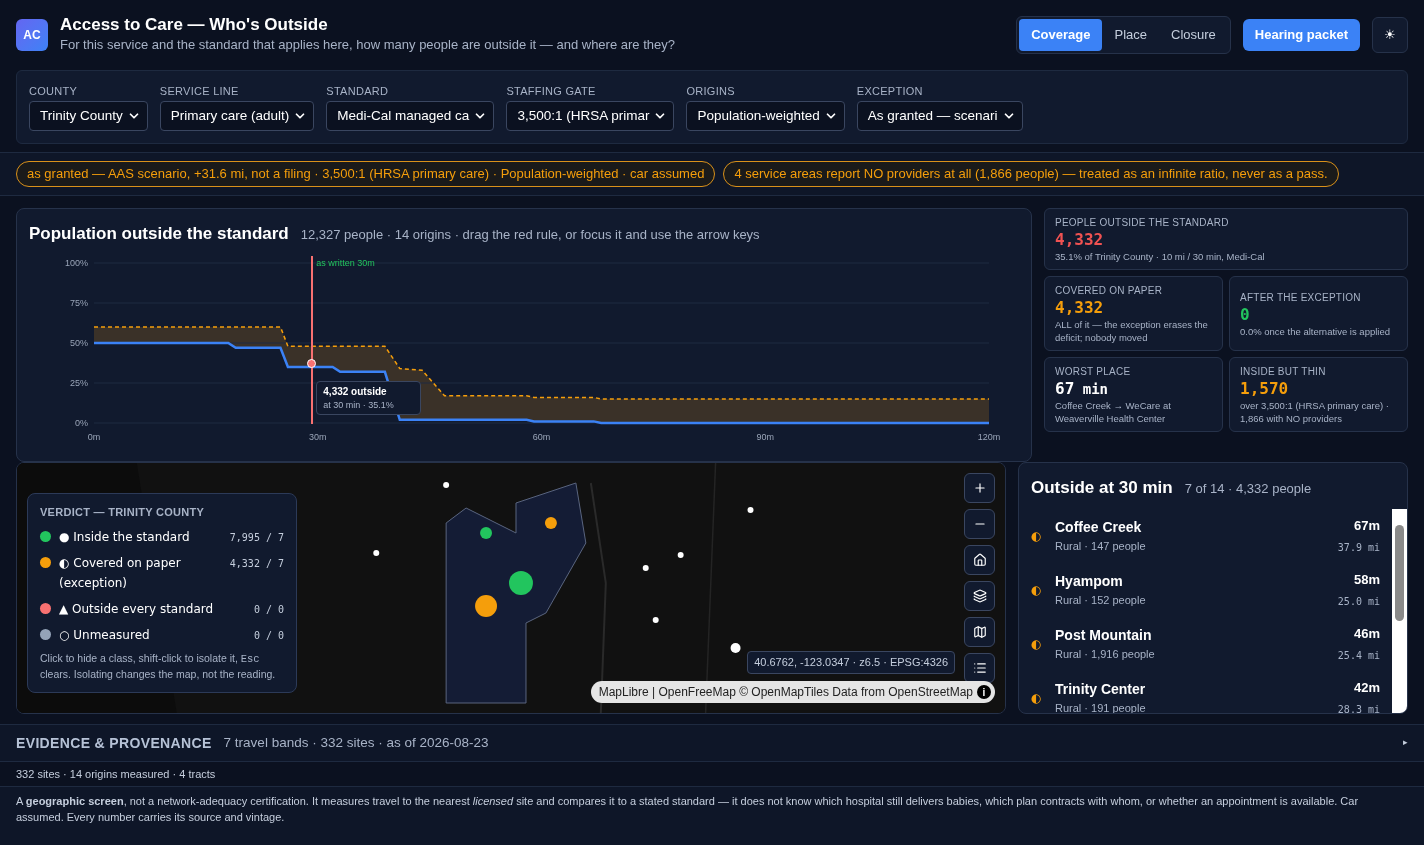 Image resolution: width=1424 pixels, height=845 pixels. I want to click on legend-label: ○ Unmeasured, so click(105, 635).